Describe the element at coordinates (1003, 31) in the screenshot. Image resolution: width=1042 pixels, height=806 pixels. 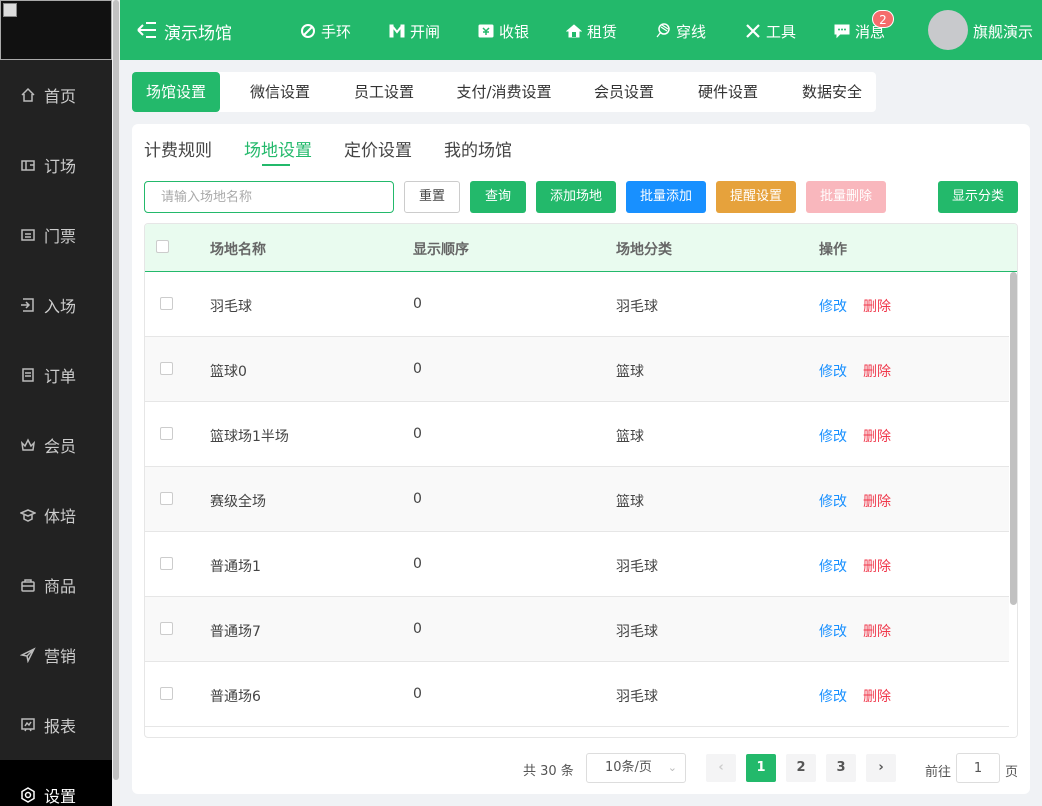
I see `user-name: 旗舰演示` at that location.